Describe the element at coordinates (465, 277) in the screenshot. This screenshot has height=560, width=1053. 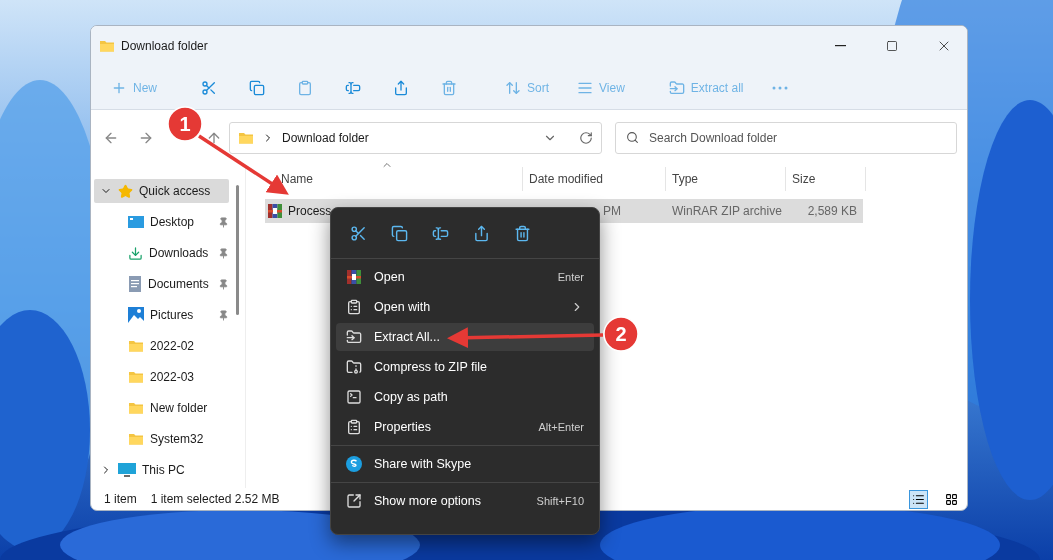
I see `menu-item: Open Enter` at that location.